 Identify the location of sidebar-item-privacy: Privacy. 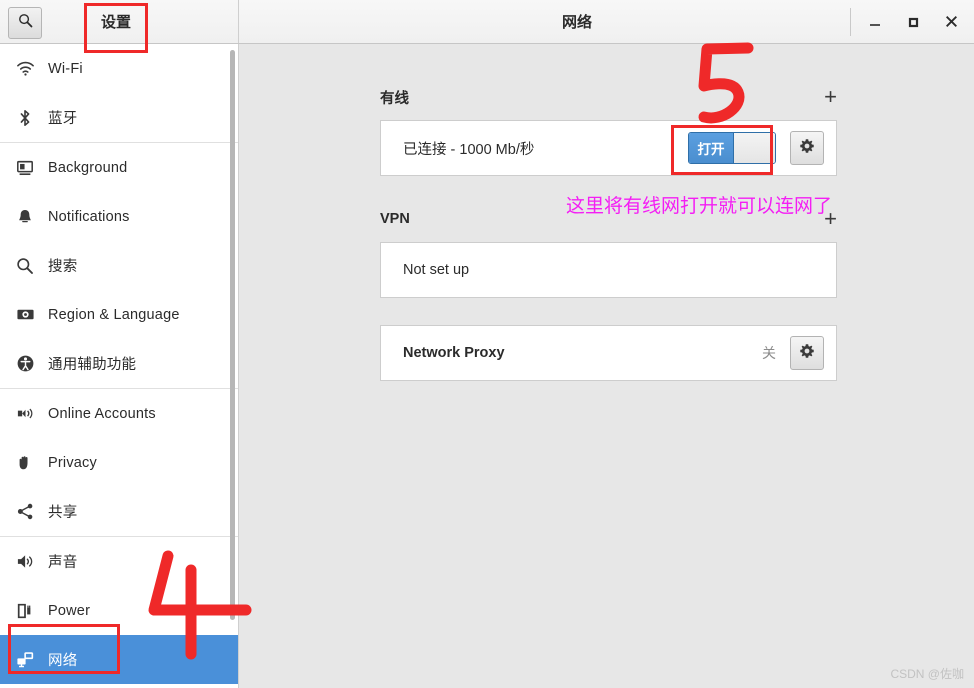
(119, 462).